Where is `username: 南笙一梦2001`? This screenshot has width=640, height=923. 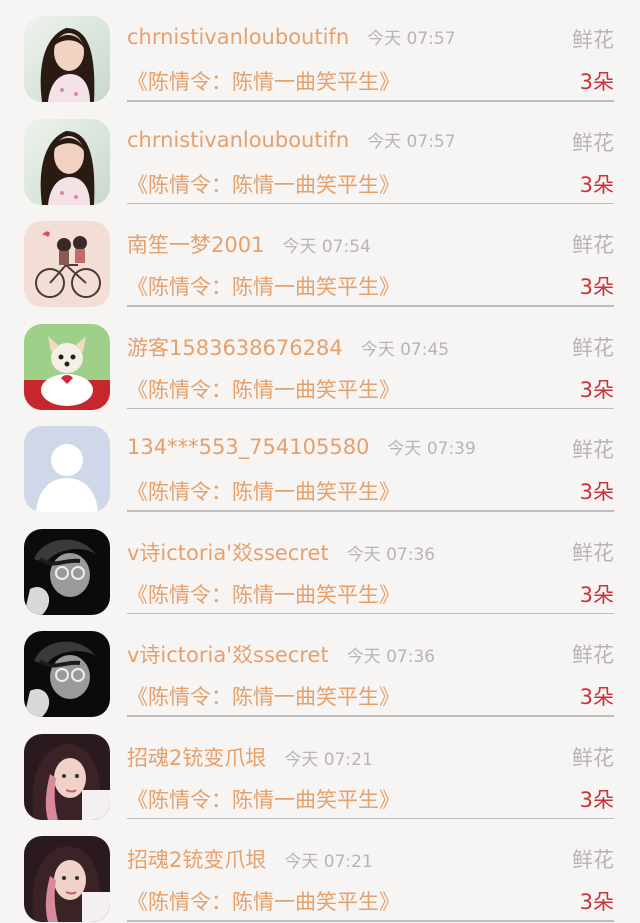 username: 南笙一梦2001 is located at coordinates (195, 244).